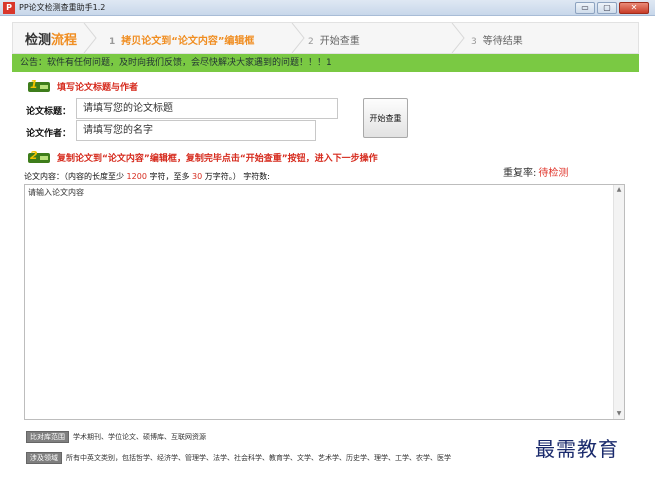  What do you see at coordinates (188, 41) in the screenshot?
I see `step-1-label: 拷贝论文到“论文内容”编辑框` at bounding box center [188, 41].